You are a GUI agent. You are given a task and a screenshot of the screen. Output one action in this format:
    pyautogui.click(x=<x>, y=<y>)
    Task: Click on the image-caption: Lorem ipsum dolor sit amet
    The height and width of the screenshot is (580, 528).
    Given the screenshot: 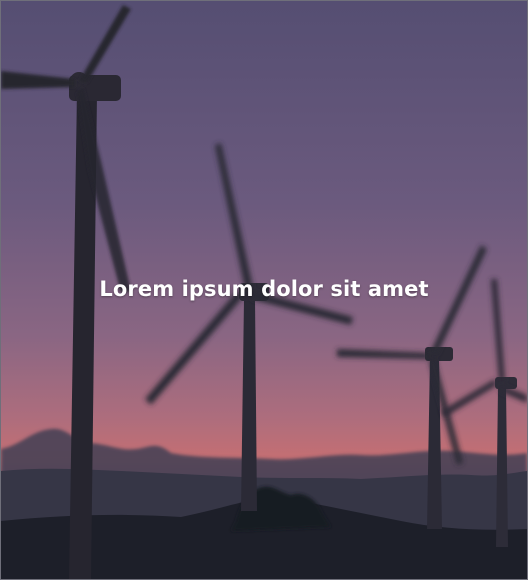 What is the action you would take?
    pyautogui.click(x=264, y=289)
    